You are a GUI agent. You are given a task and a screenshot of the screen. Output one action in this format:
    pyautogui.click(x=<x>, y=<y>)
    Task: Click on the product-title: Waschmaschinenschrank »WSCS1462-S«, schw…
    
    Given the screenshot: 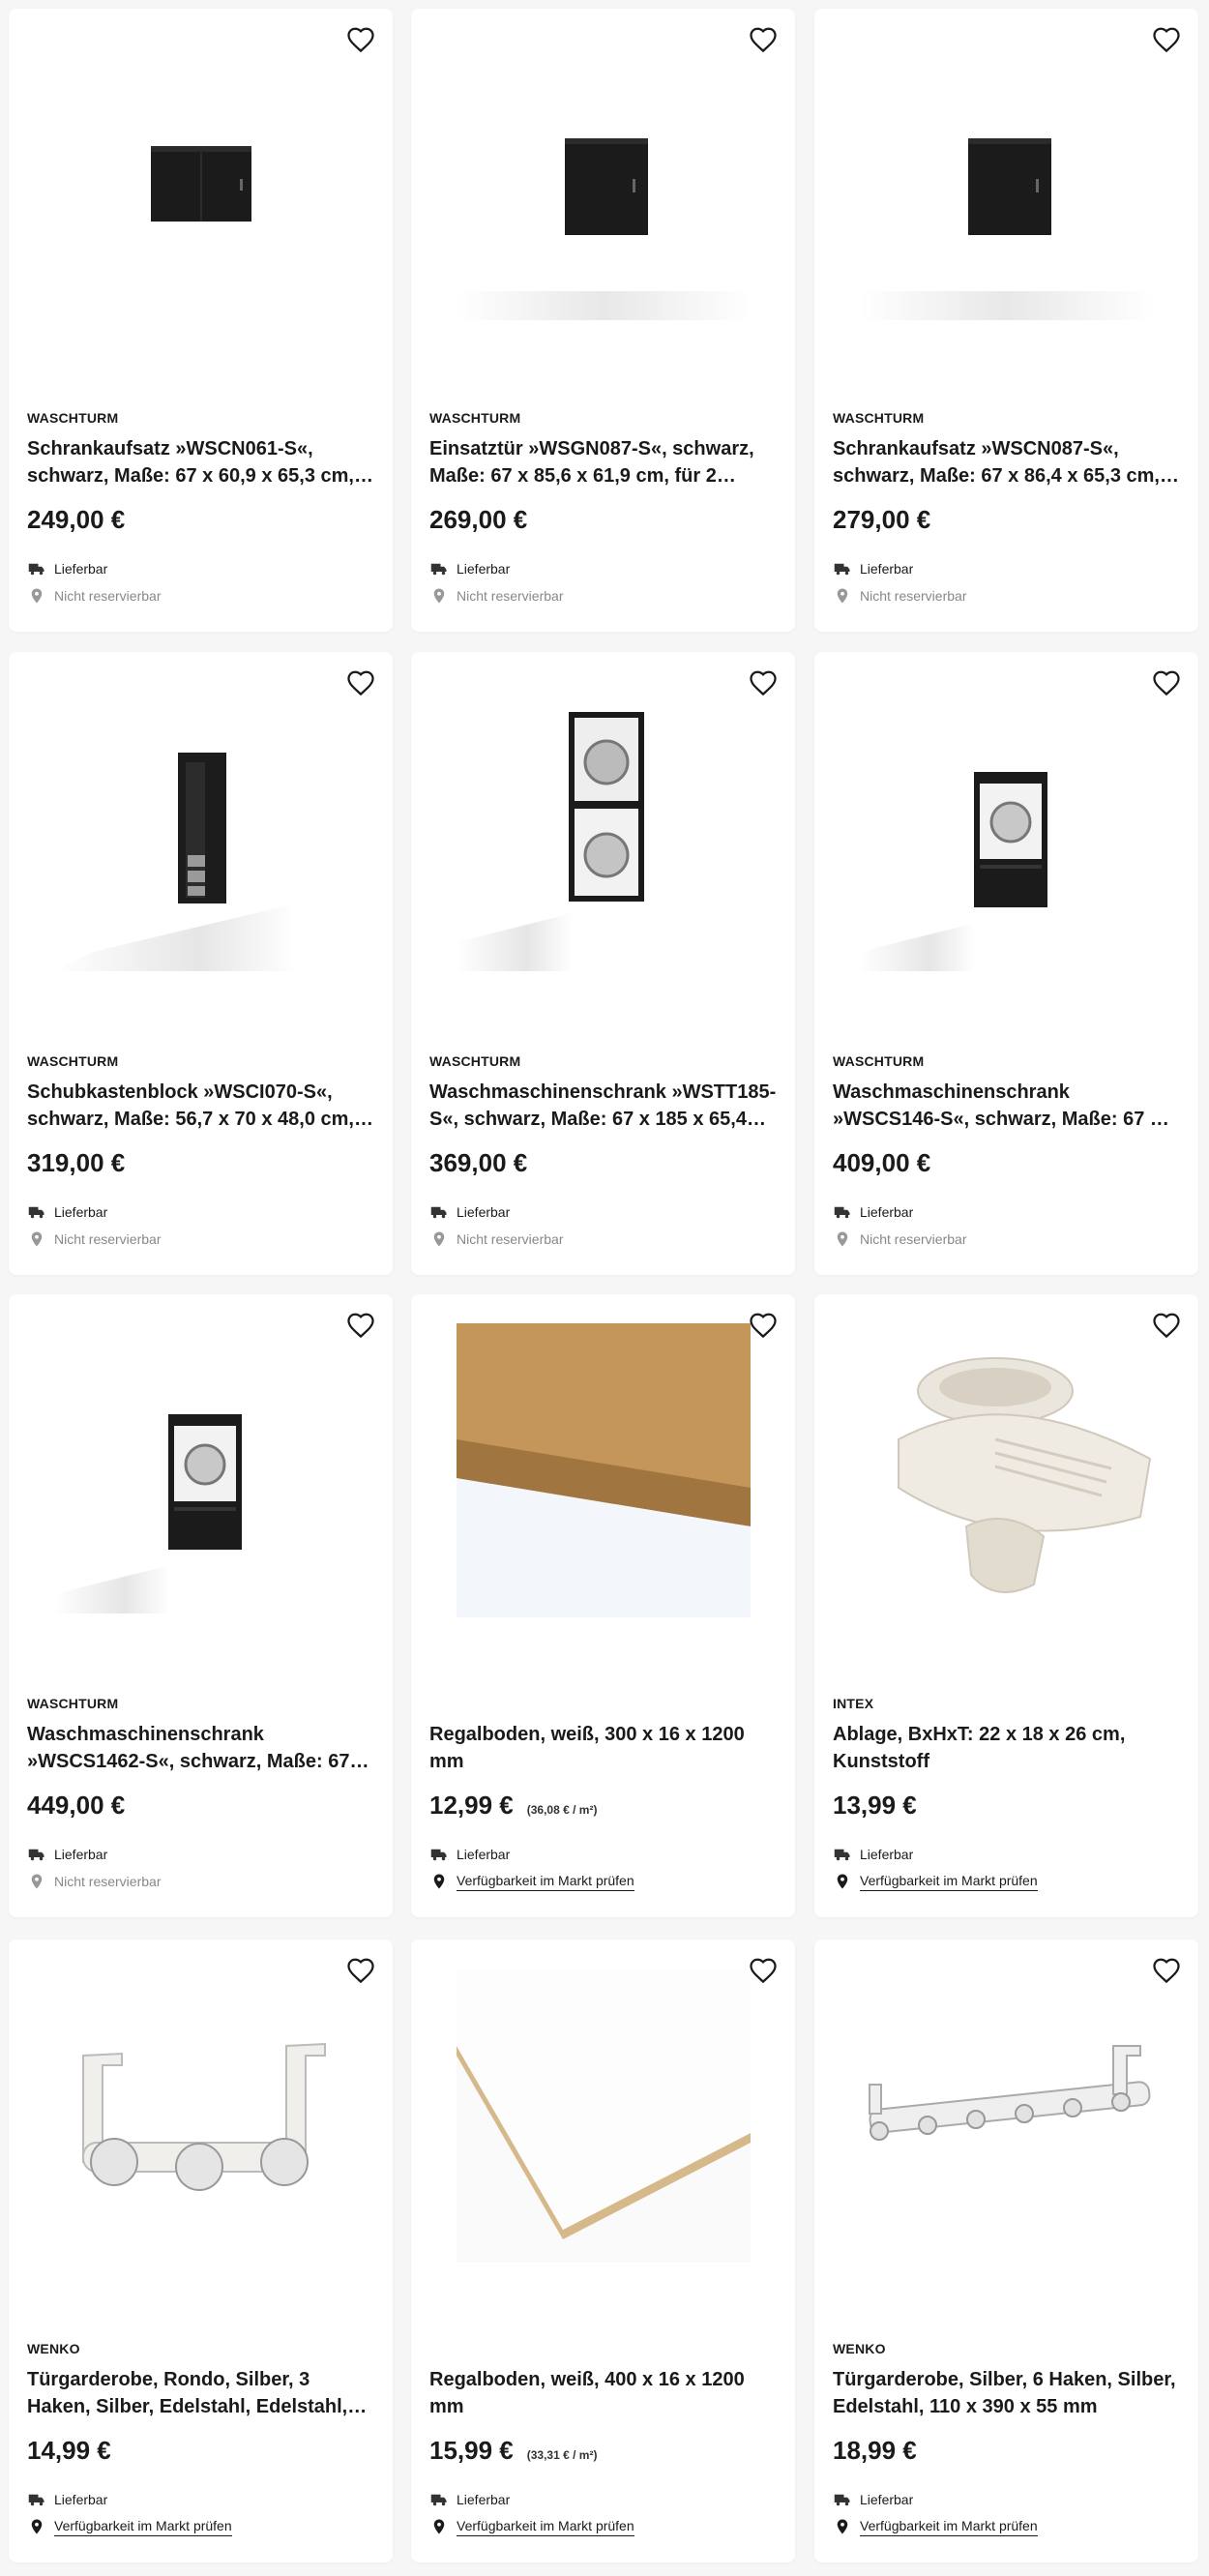 What is the action you would take?
    pyautogui.click(x=200, y=1748)
    